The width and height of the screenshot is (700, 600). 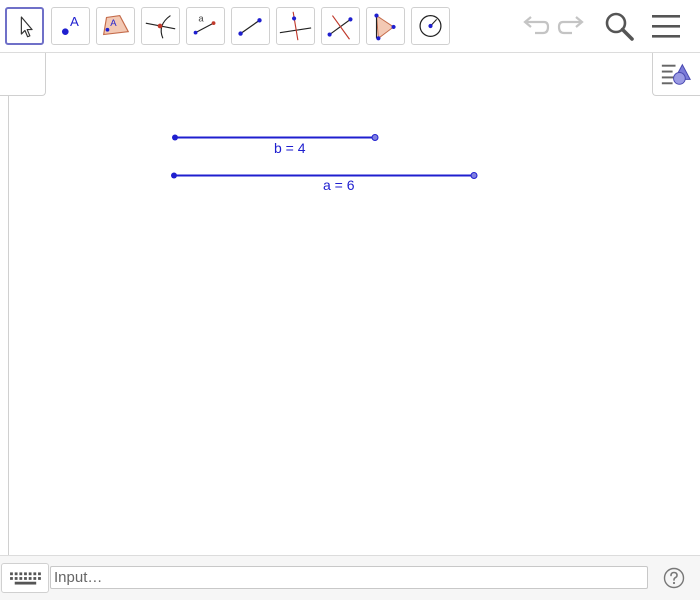 I want to click on input-bar, so click(x=350, y=577).